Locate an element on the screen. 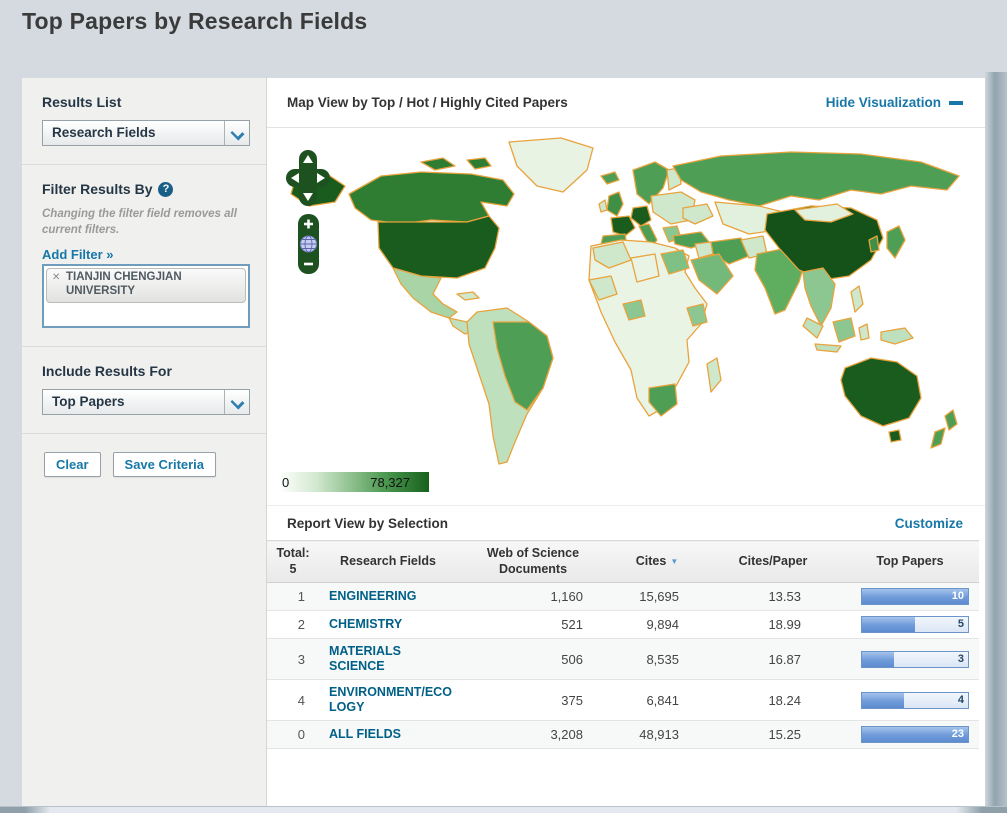 The width and height of the screenshot is (1007, 813). save-criteria-button: Save Criteria is located at coordinates (164, 465).